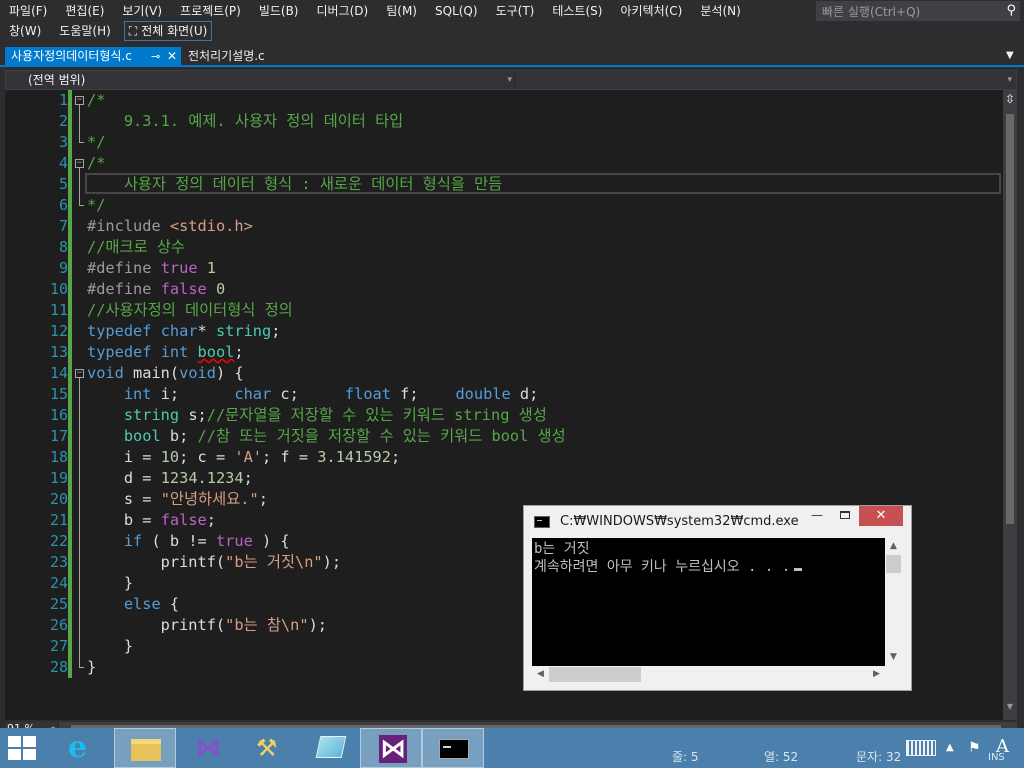 This screenshot has height=768, width=1024. What do you see at coordinates (717, 522) in the screenshot?
I see `console-title-bar: C:₩WINDOWS₩system32₩cmd.exe — ✕` at bounding box center [717, 522].